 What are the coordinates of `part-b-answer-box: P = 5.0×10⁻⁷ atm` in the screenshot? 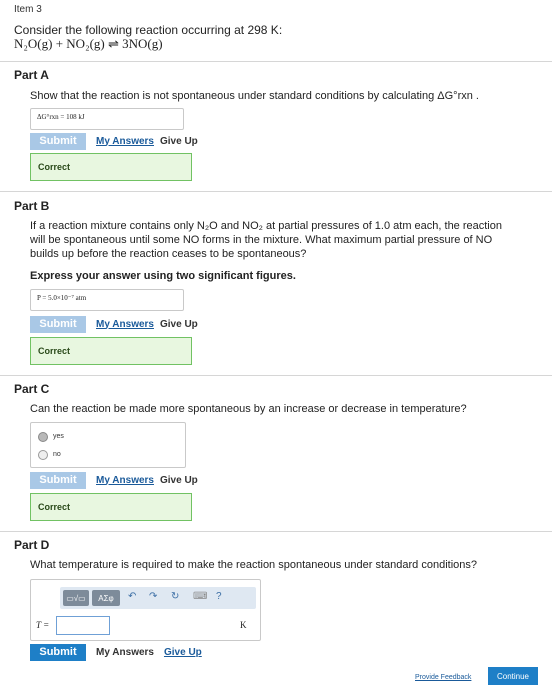 It's located at (107, 300).